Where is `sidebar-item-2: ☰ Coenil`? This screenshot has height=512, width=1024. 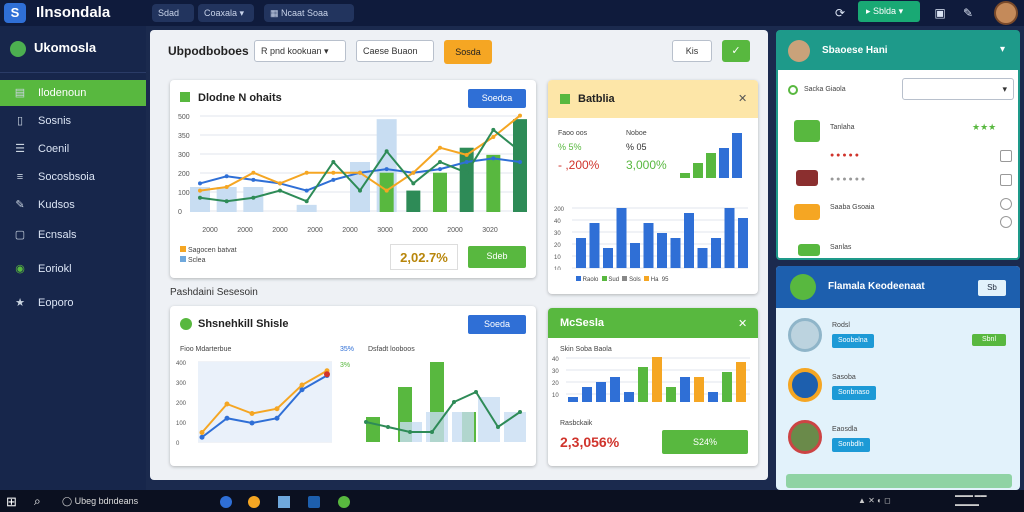 sidebar-item-2: ☰ Coenil is located at coordinates (73, 149).